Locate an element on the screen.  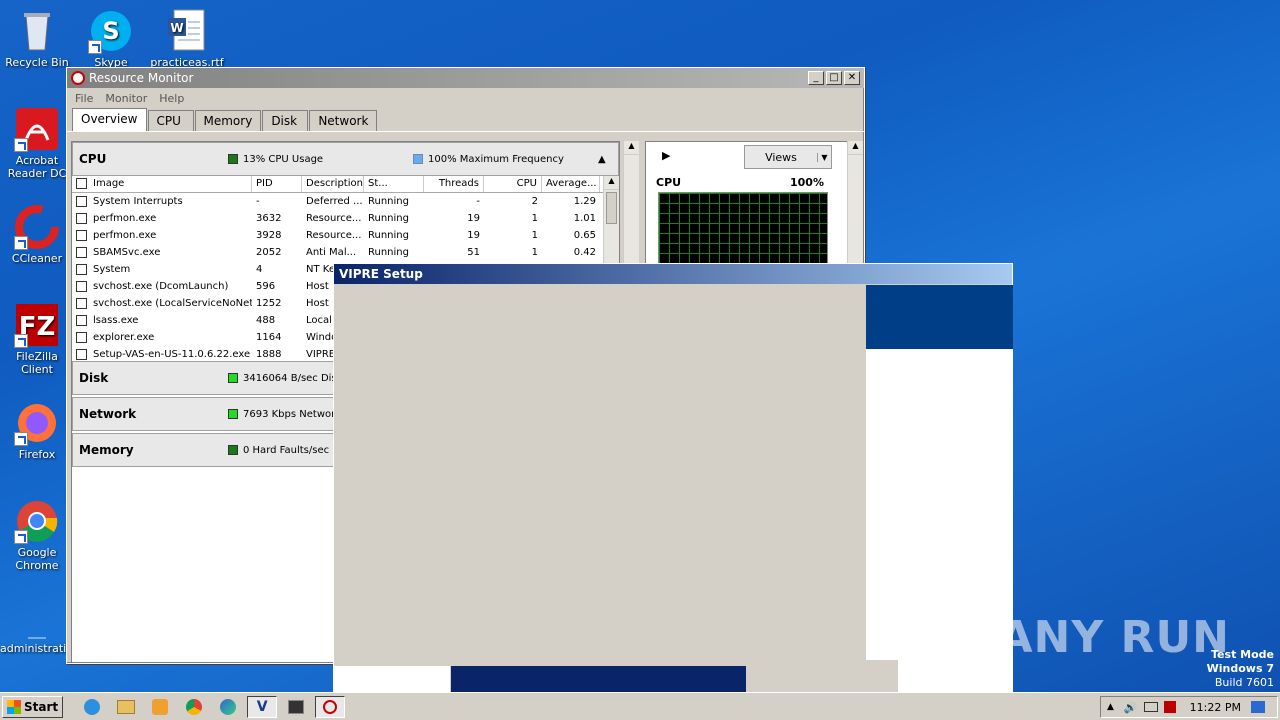
action-center-icon is located at coordinates (1169, 707).